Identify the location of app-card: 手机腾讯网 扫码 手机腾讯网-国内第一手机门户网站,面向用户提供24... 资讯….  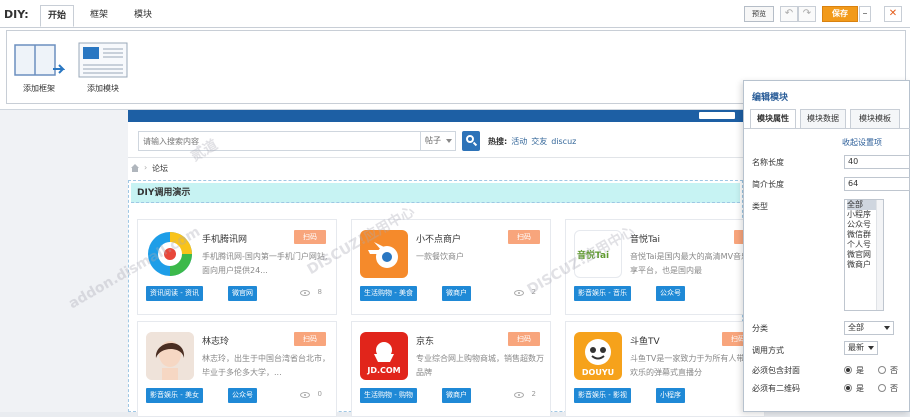
(237, 267).